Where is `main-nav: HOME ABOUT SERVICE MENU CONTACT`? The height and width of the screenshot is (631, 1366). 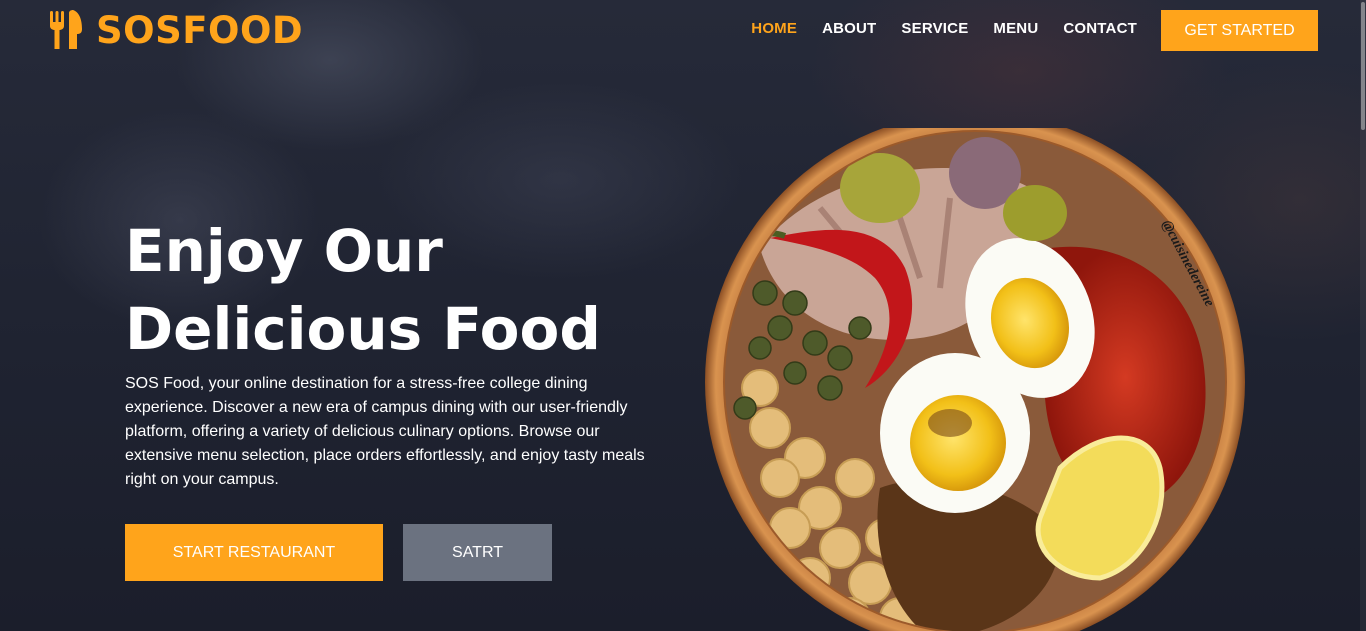
main-nav: HOME ABOUT SERVICE MENU CONTACT is located at coordinates (944, 28).